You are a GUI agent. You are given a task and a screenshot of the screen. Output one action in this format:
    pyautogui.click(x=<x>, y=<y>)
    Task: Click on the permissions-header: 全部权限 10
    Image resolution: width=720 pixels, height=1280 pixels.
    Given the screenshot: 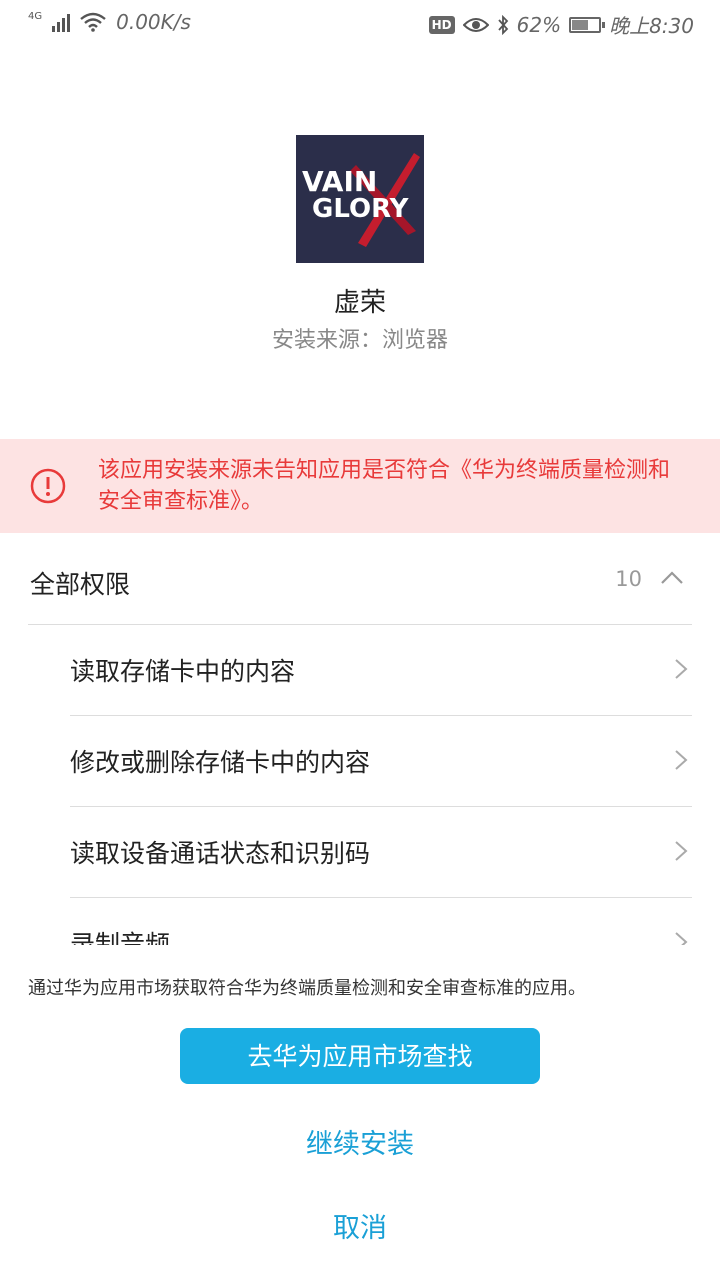 What is the action you would take?
    pyautogui.click(x=360, y=584)
    